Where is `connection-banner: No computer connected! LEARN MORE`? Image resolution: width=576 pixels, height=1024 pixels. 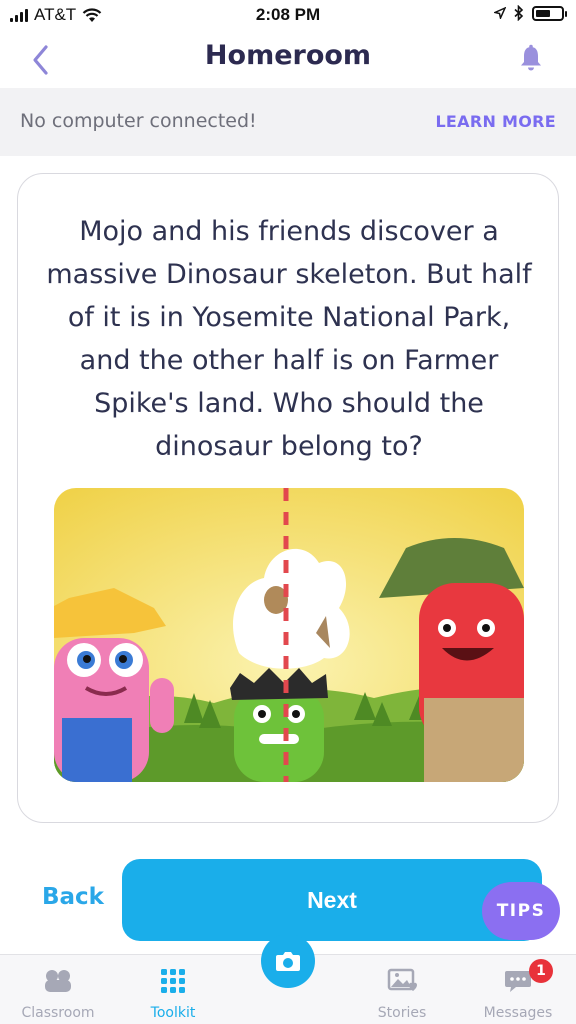 connection-banner: No computer connected! LEARN MORE is located at coordinates (288, 122).